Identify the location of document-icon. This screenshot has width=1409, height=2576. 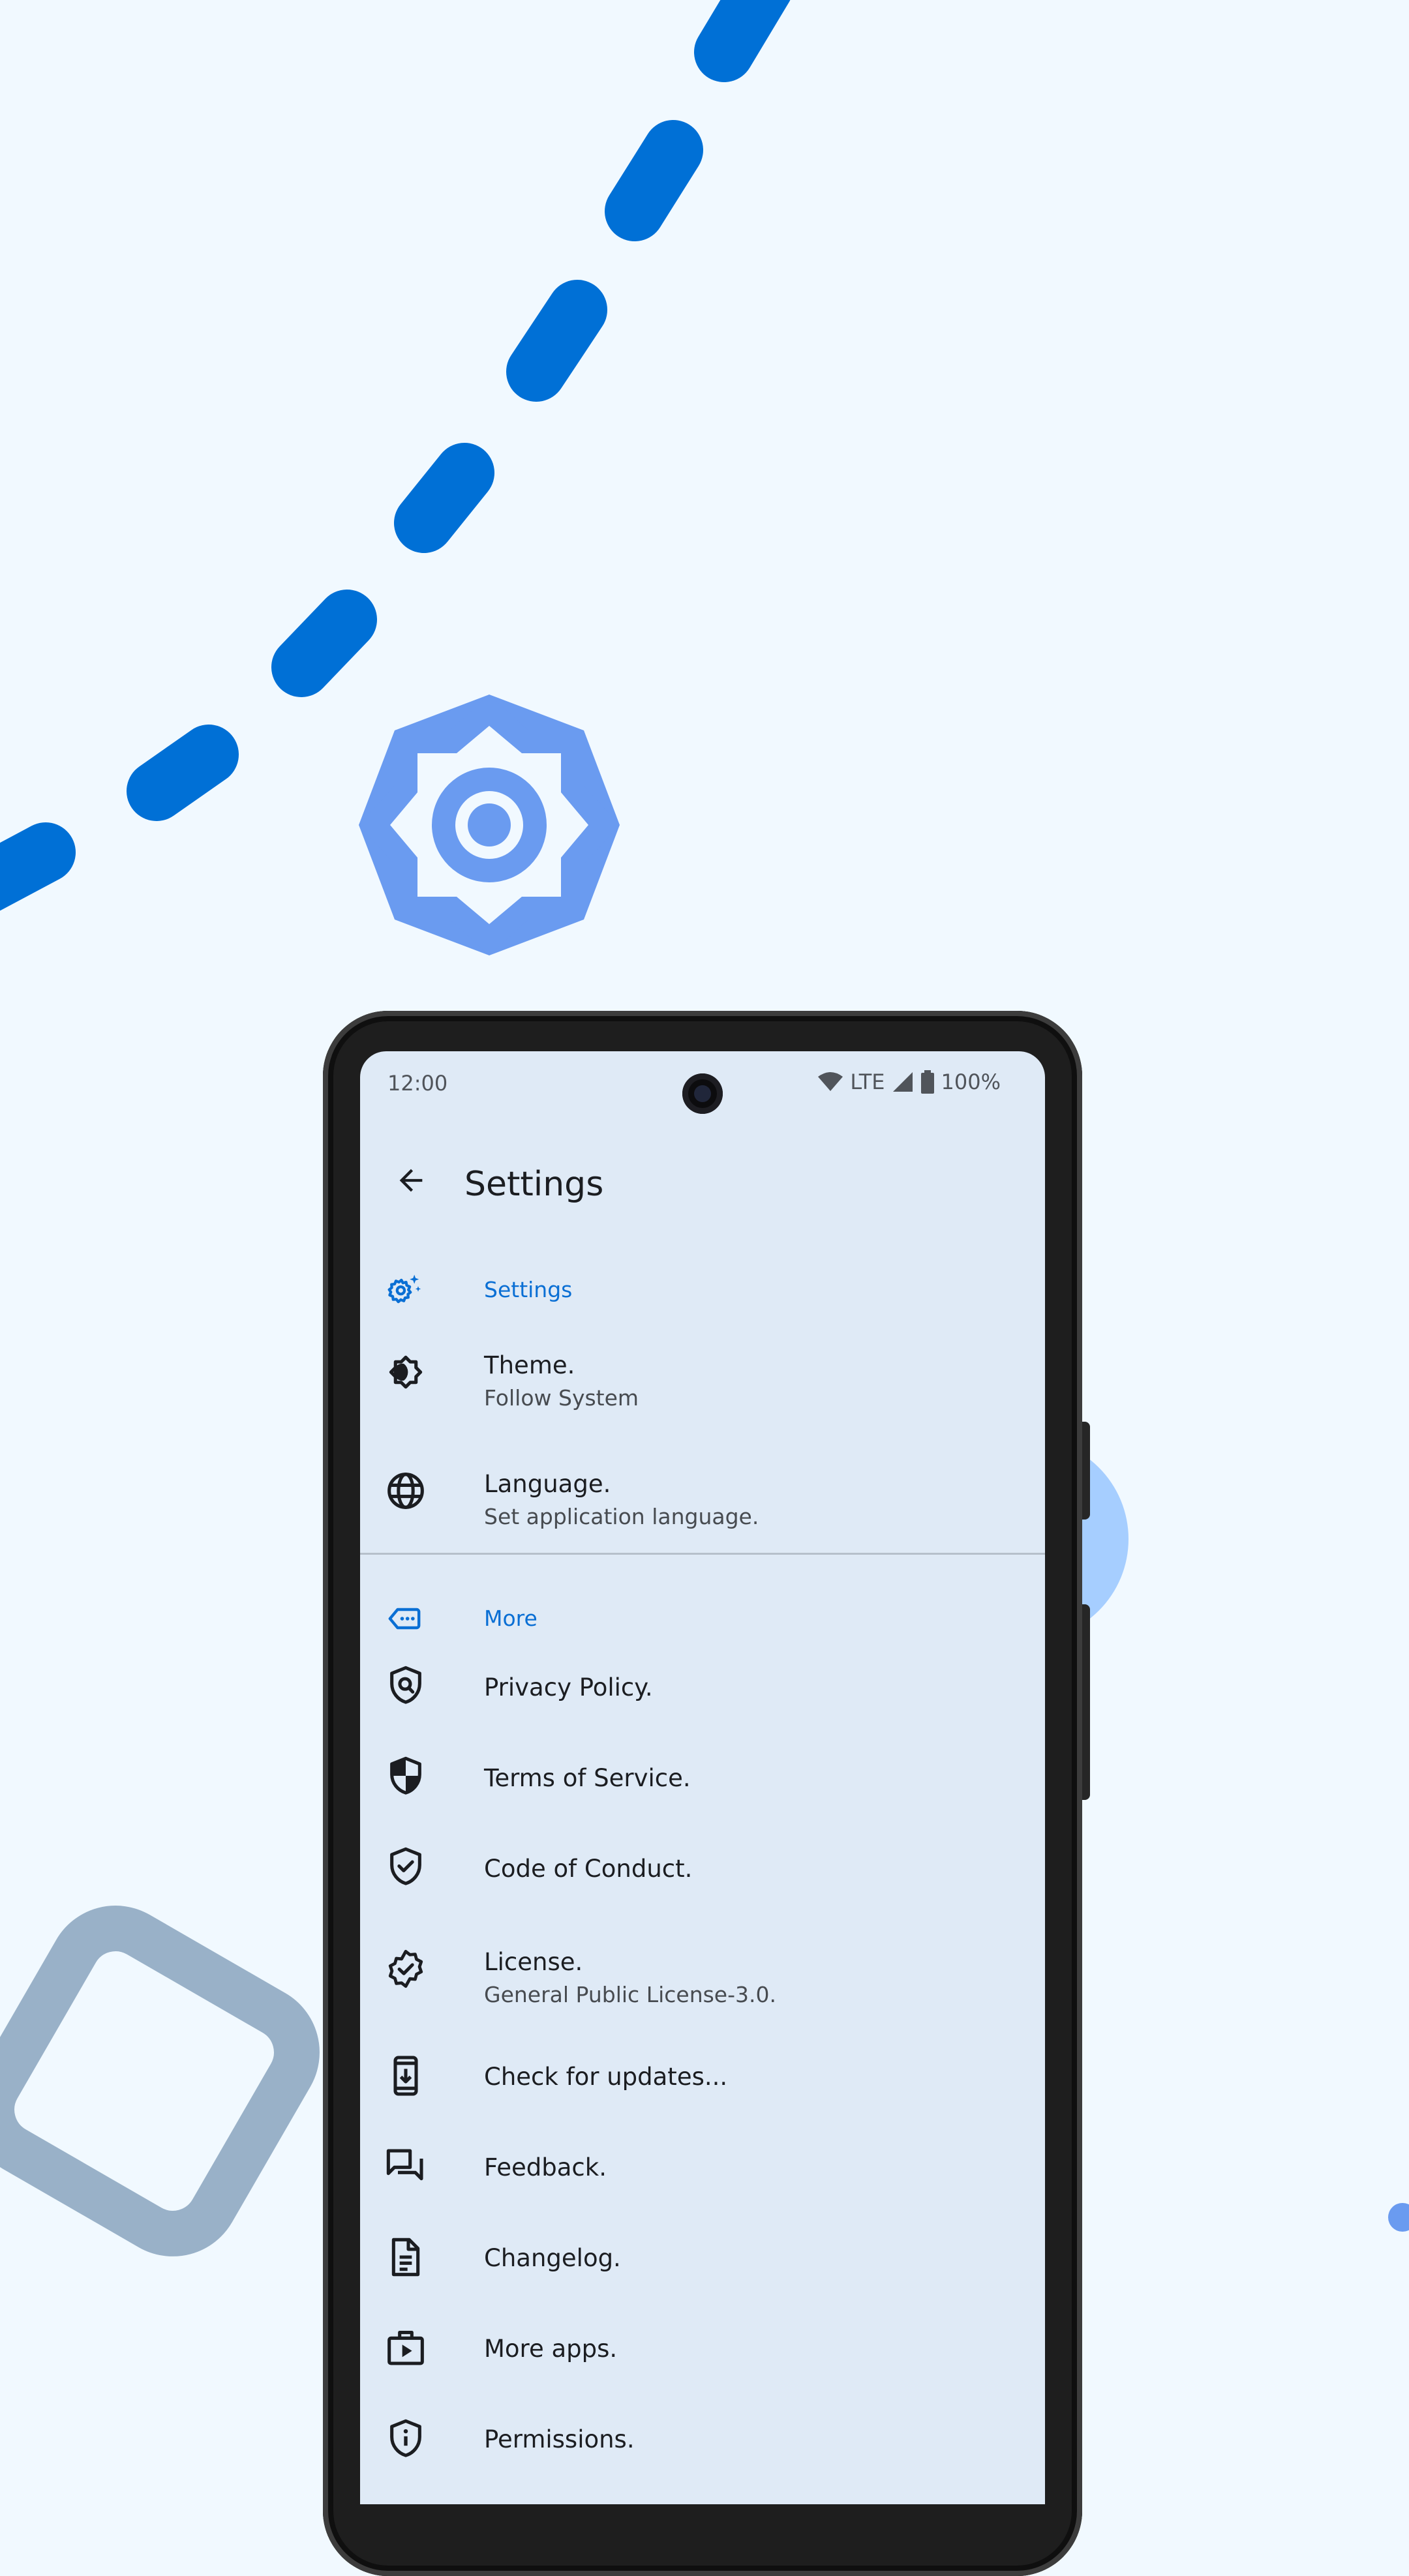
(406, 2257).